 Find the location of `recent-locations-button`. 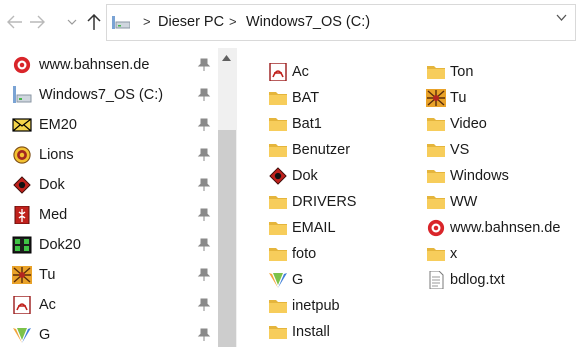

recent-locations-button is located at coordinates (72, 22).